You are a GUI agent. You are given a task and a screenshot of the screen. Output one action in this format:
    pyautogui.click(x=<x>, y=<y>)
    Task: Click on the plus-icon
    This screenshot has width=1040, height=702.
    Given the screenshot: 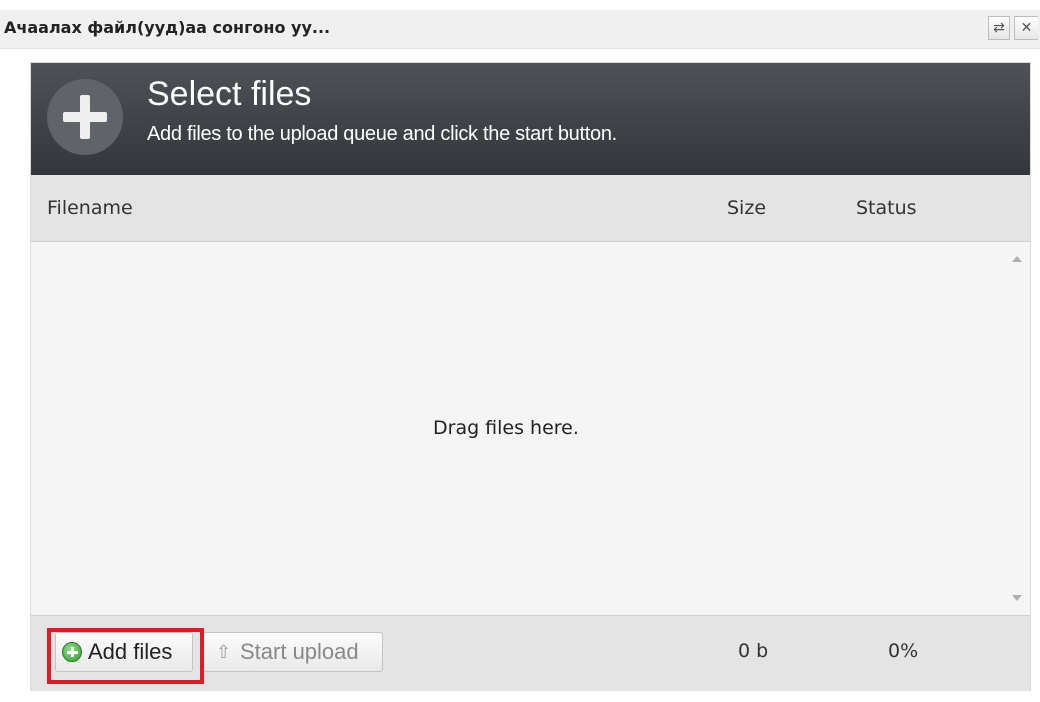 What is the action you would take?
    pyautogui.click(x=85, y=117)
    